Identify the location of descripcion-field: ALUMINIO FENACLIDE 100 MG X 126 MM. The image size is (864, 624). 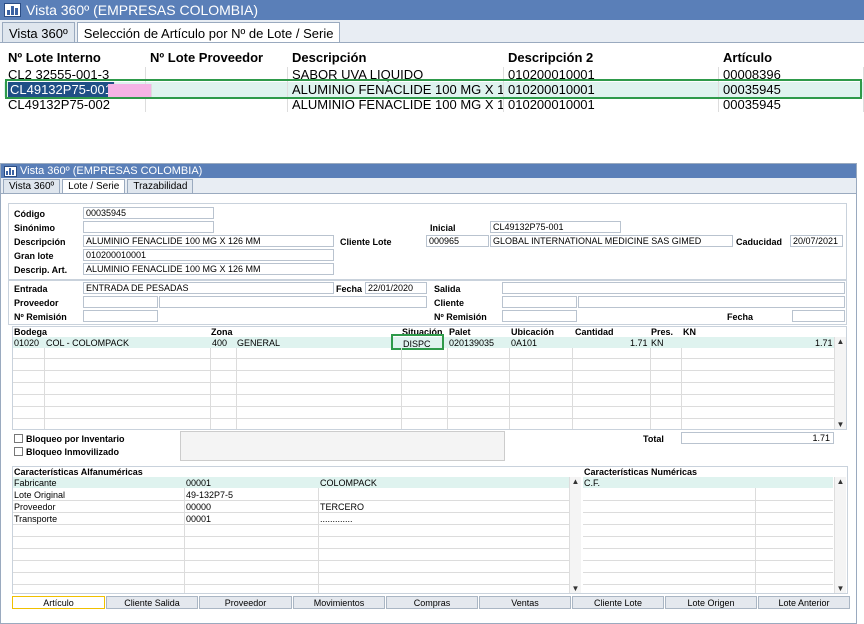
(208, 241).